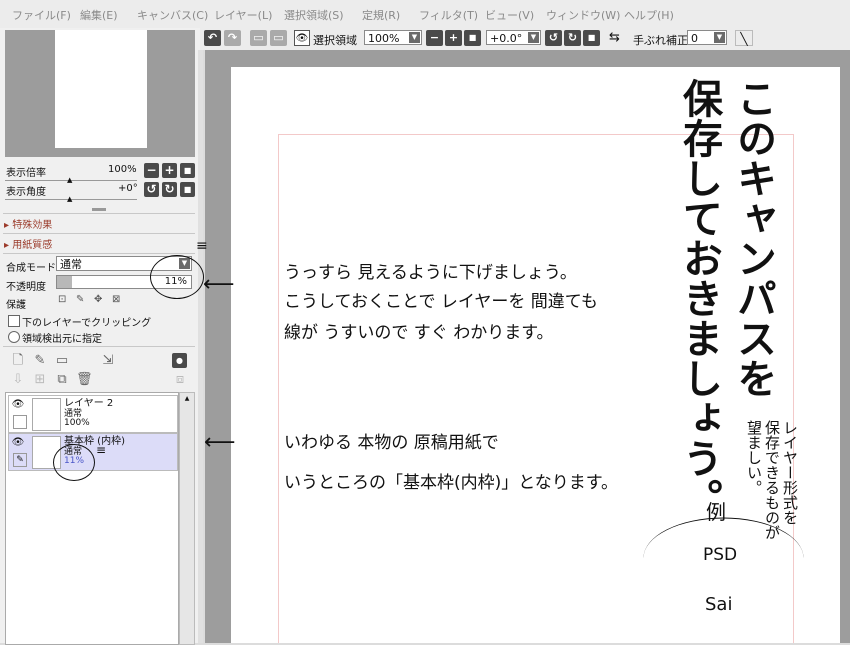 The height and width of the screenshot is (645, 850). Describe the element at coordinates (40, 380) in the screenshot. I see `merge-down-icon: ⊞` at that location.